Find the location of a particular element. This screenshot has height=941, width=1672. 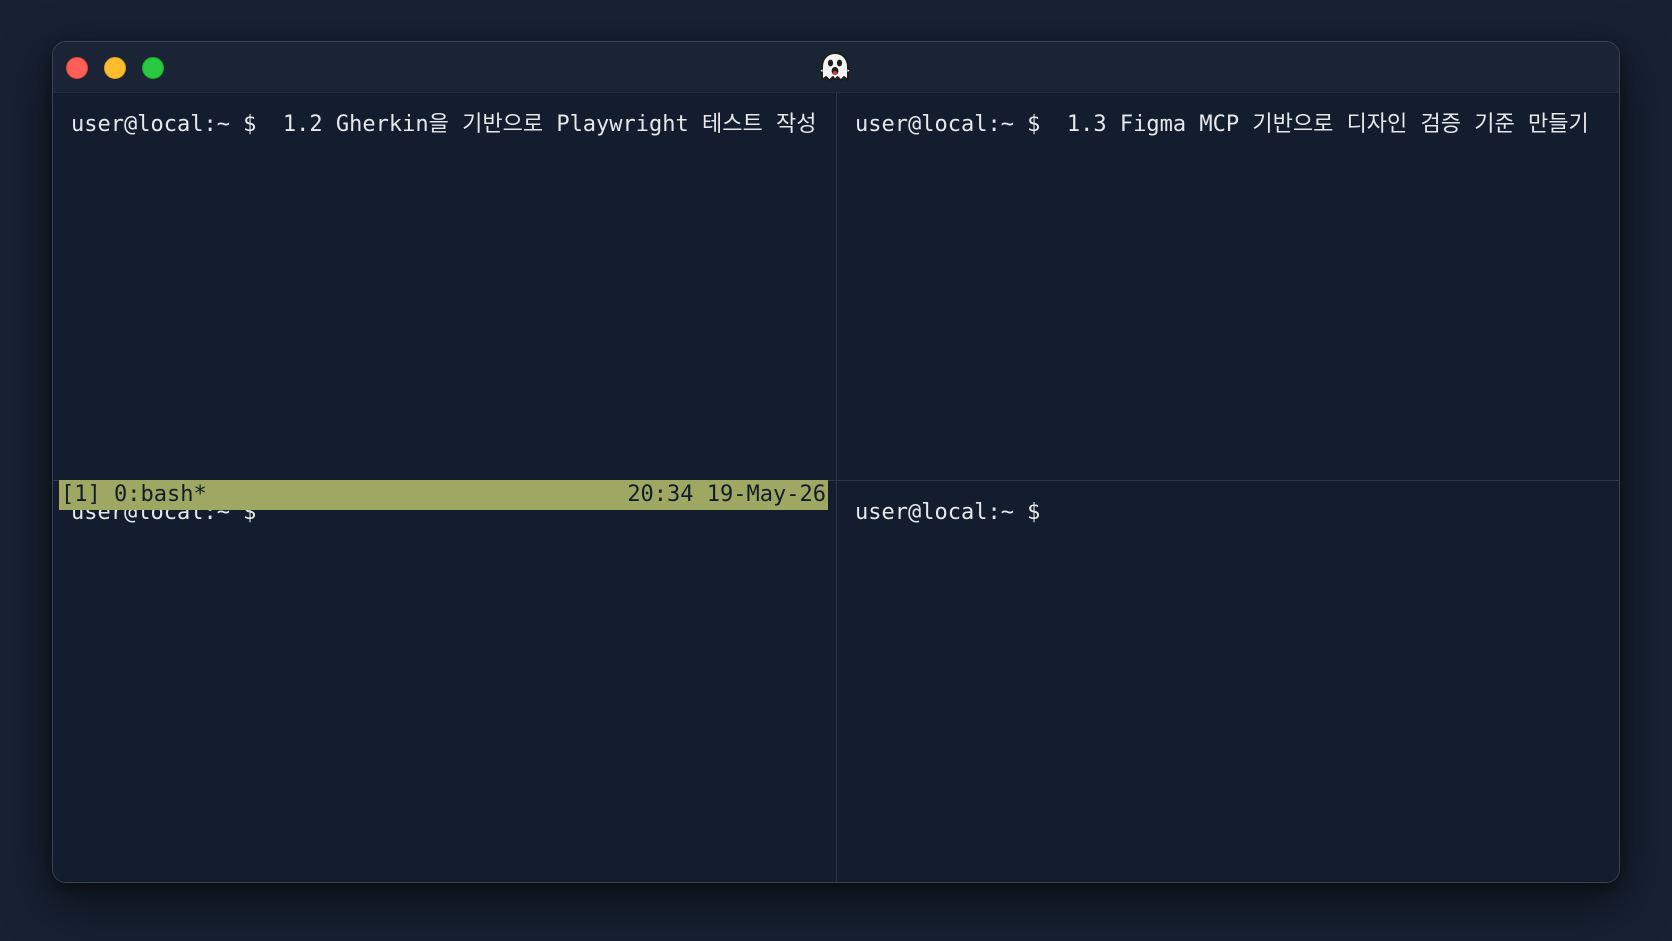

pane-divider-vertical is located at coordinates (836, 487).